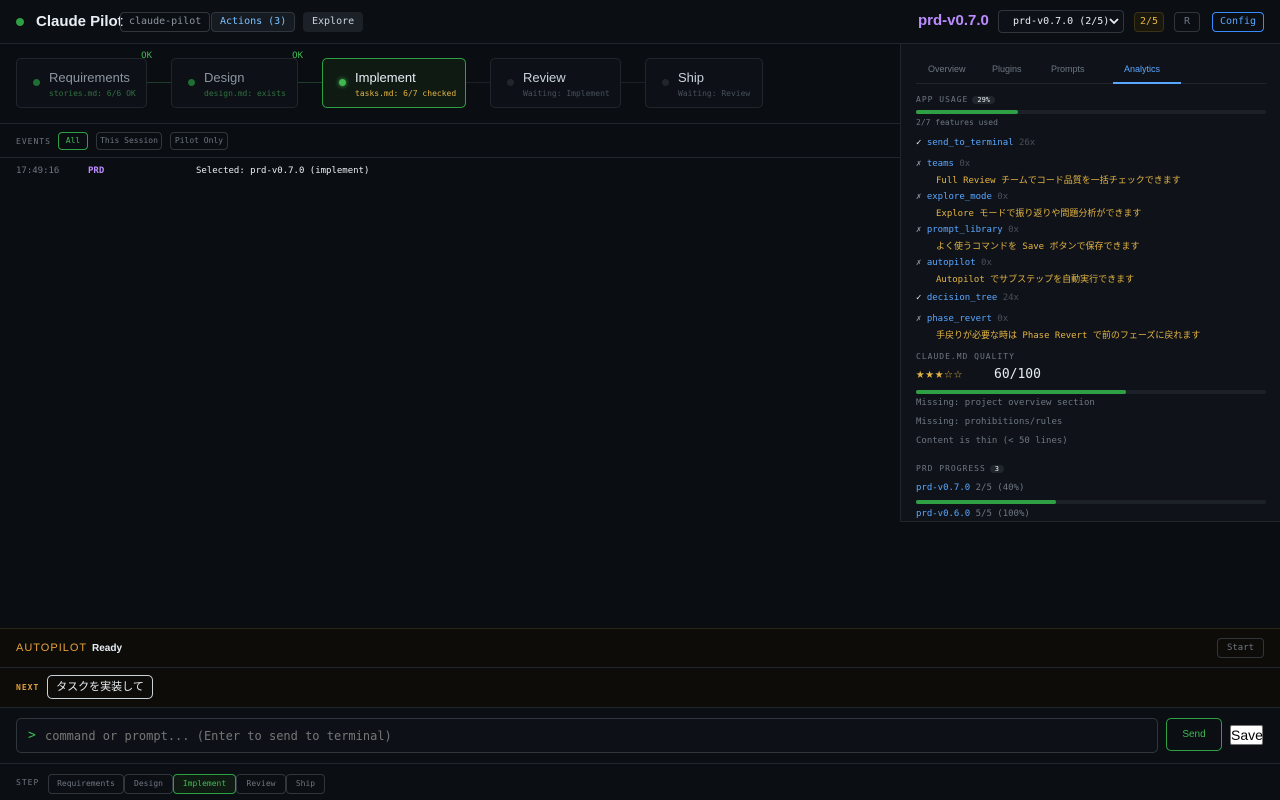 This screenshot has height=800, width=1280. What do you see at coordinates (640, 687) in the screenshot?
I see `next-bar: NEXT タスクを実装して` at bounding box center [640, 687].